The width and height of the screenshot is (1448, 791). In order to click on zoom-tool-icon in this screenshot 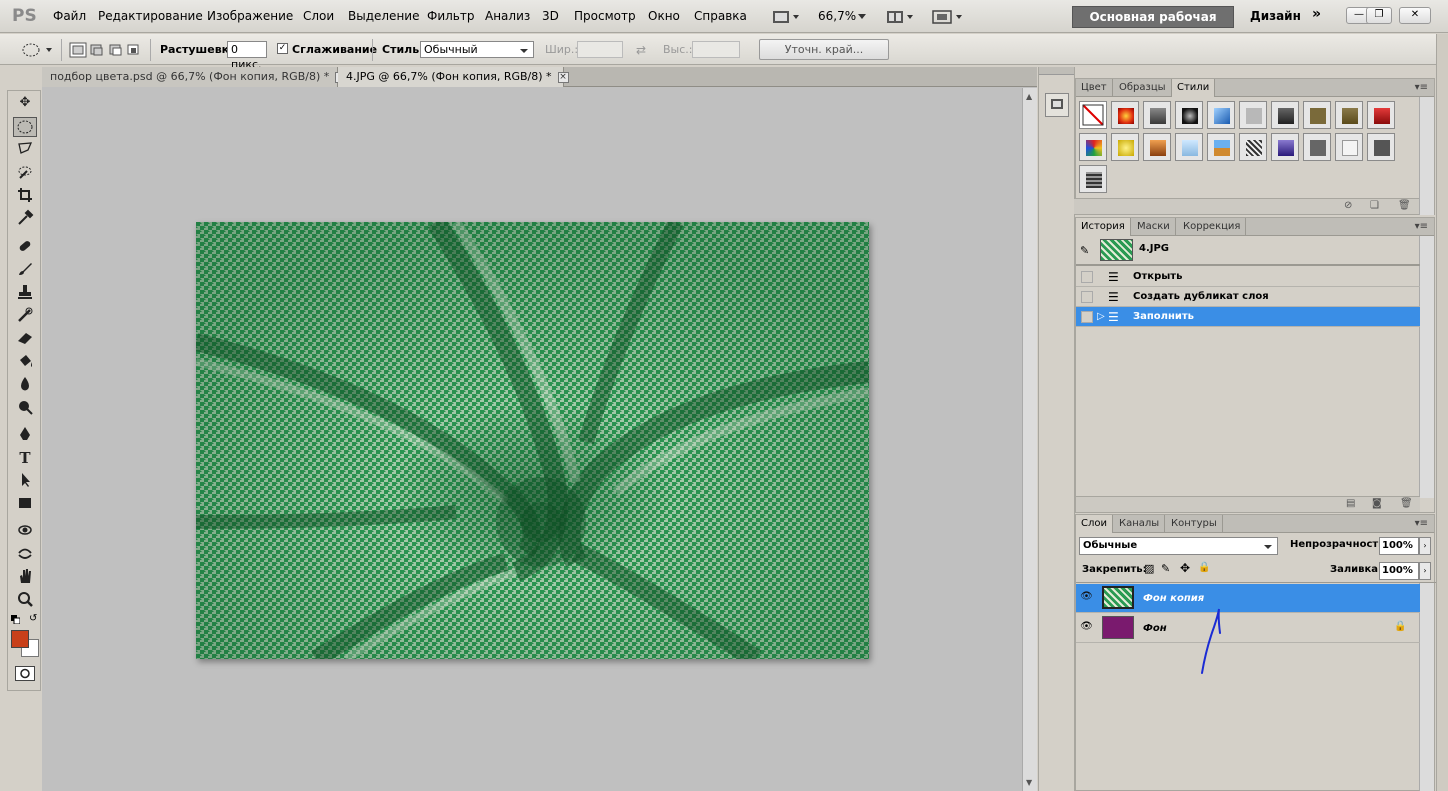, I will do `click(25, 600)`.